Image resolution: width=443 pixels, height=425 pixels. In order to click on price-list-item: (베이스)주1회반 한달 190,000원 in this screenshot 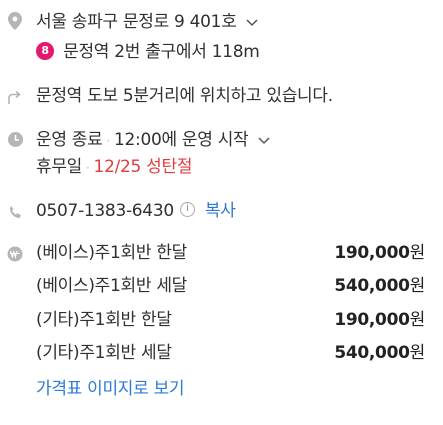, I will do `click(230, 253)`.